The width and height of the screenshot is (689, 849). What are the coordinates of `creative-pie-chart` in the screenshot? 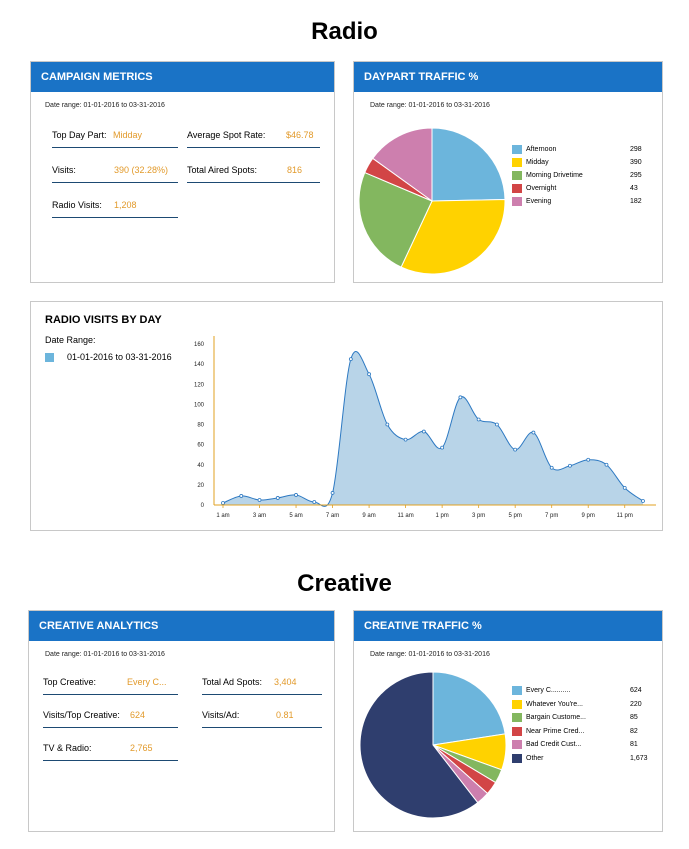 It's located at (433, 745).